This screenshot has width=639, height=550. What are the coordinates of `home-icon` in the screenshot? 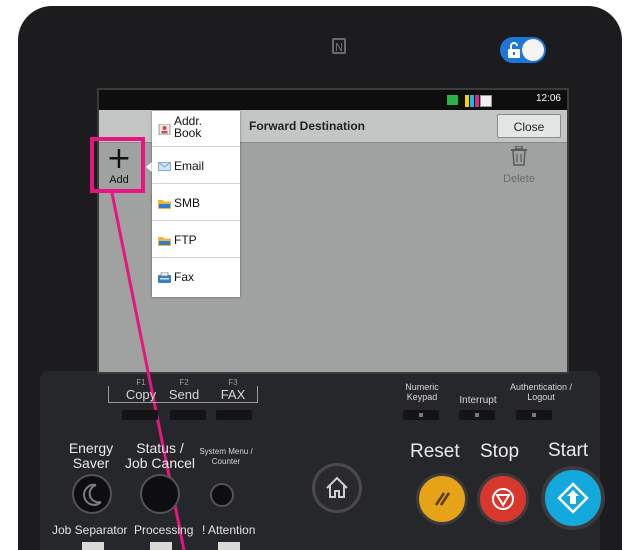 It's located at (337, 487).